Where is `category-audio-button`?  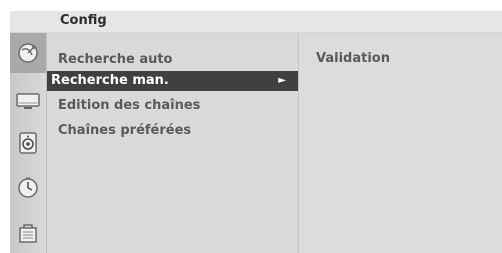
category-audio-button is located at coordinates (28, 143).